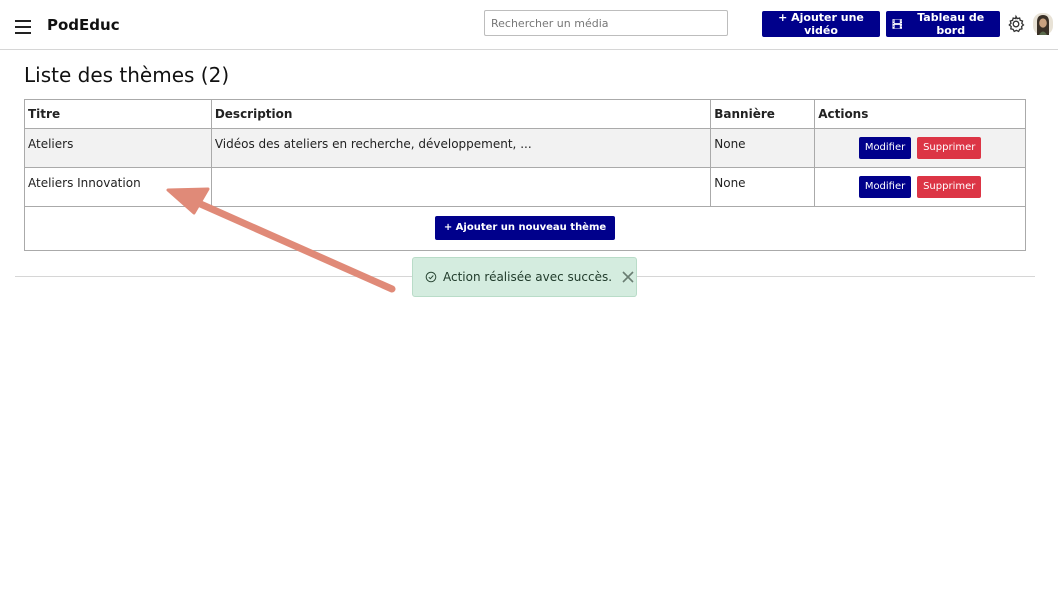 The width and height of the screenshot is (1058, 595). Describe the element at coordinates (920, 114) in the screenshot. I see `column-header-actions: Actions` at that location.